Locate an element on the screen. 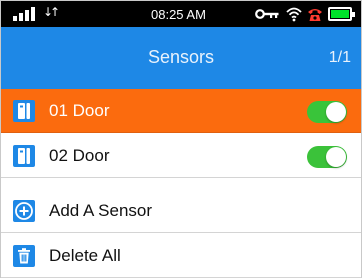 This screenshot has width=362, height=278. add-sensor-label: Add A Sensor is located at coordinates (101, 210).